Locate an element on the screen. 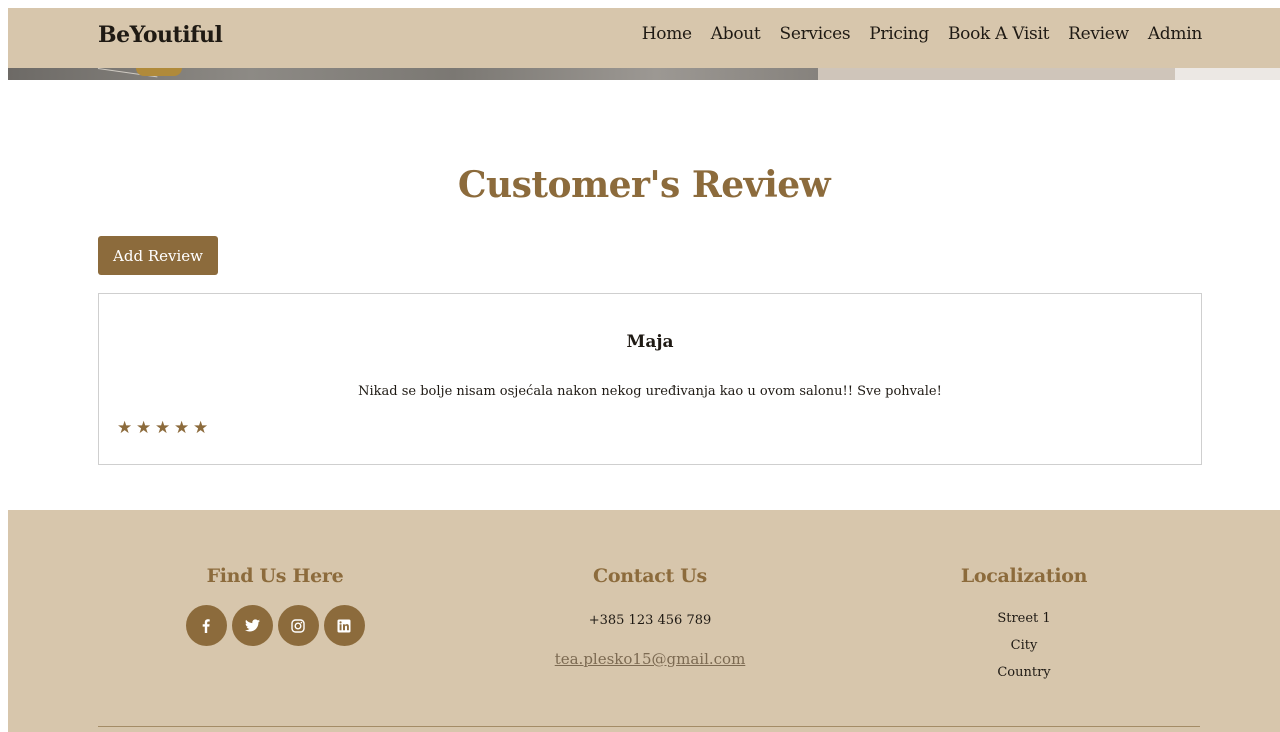 This screenshot has height=732, width=1280. footer-find-us: Find Us Here is located at coordinates (275, 605).